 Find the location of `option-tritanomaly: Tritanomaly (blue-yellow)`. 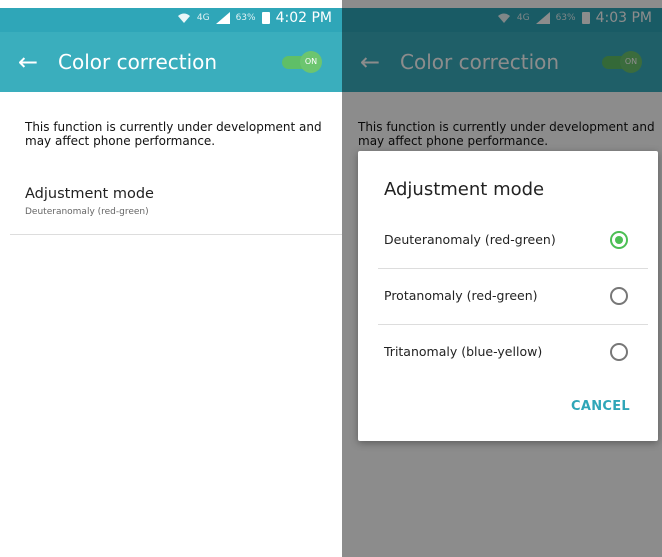

option-tritanomaly: Tritanomaly (blue-yellow) is located at coordinates (513, 353).